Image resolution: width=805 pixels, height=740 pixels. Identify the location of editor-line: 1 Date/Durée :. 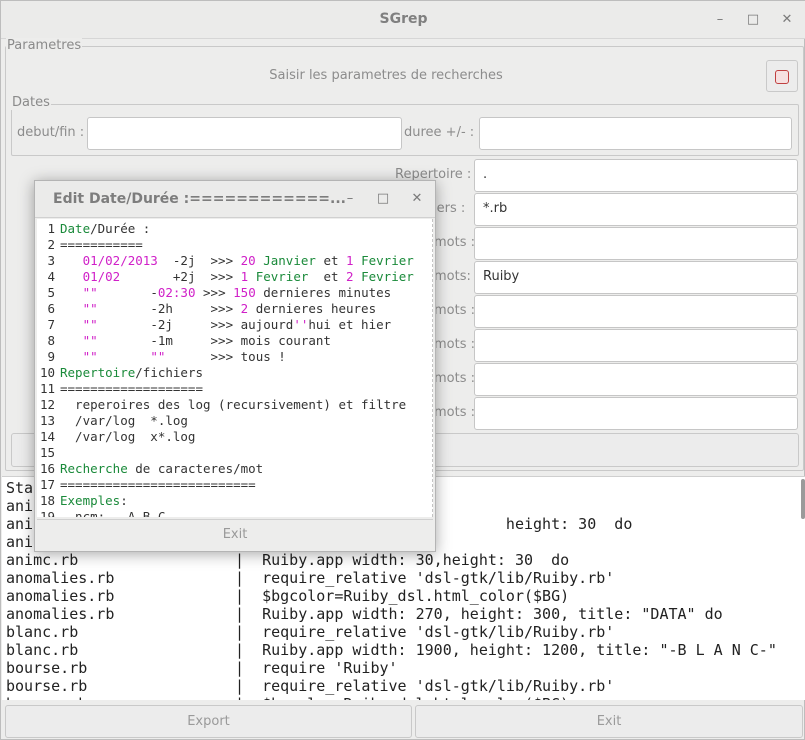
(93, 229).